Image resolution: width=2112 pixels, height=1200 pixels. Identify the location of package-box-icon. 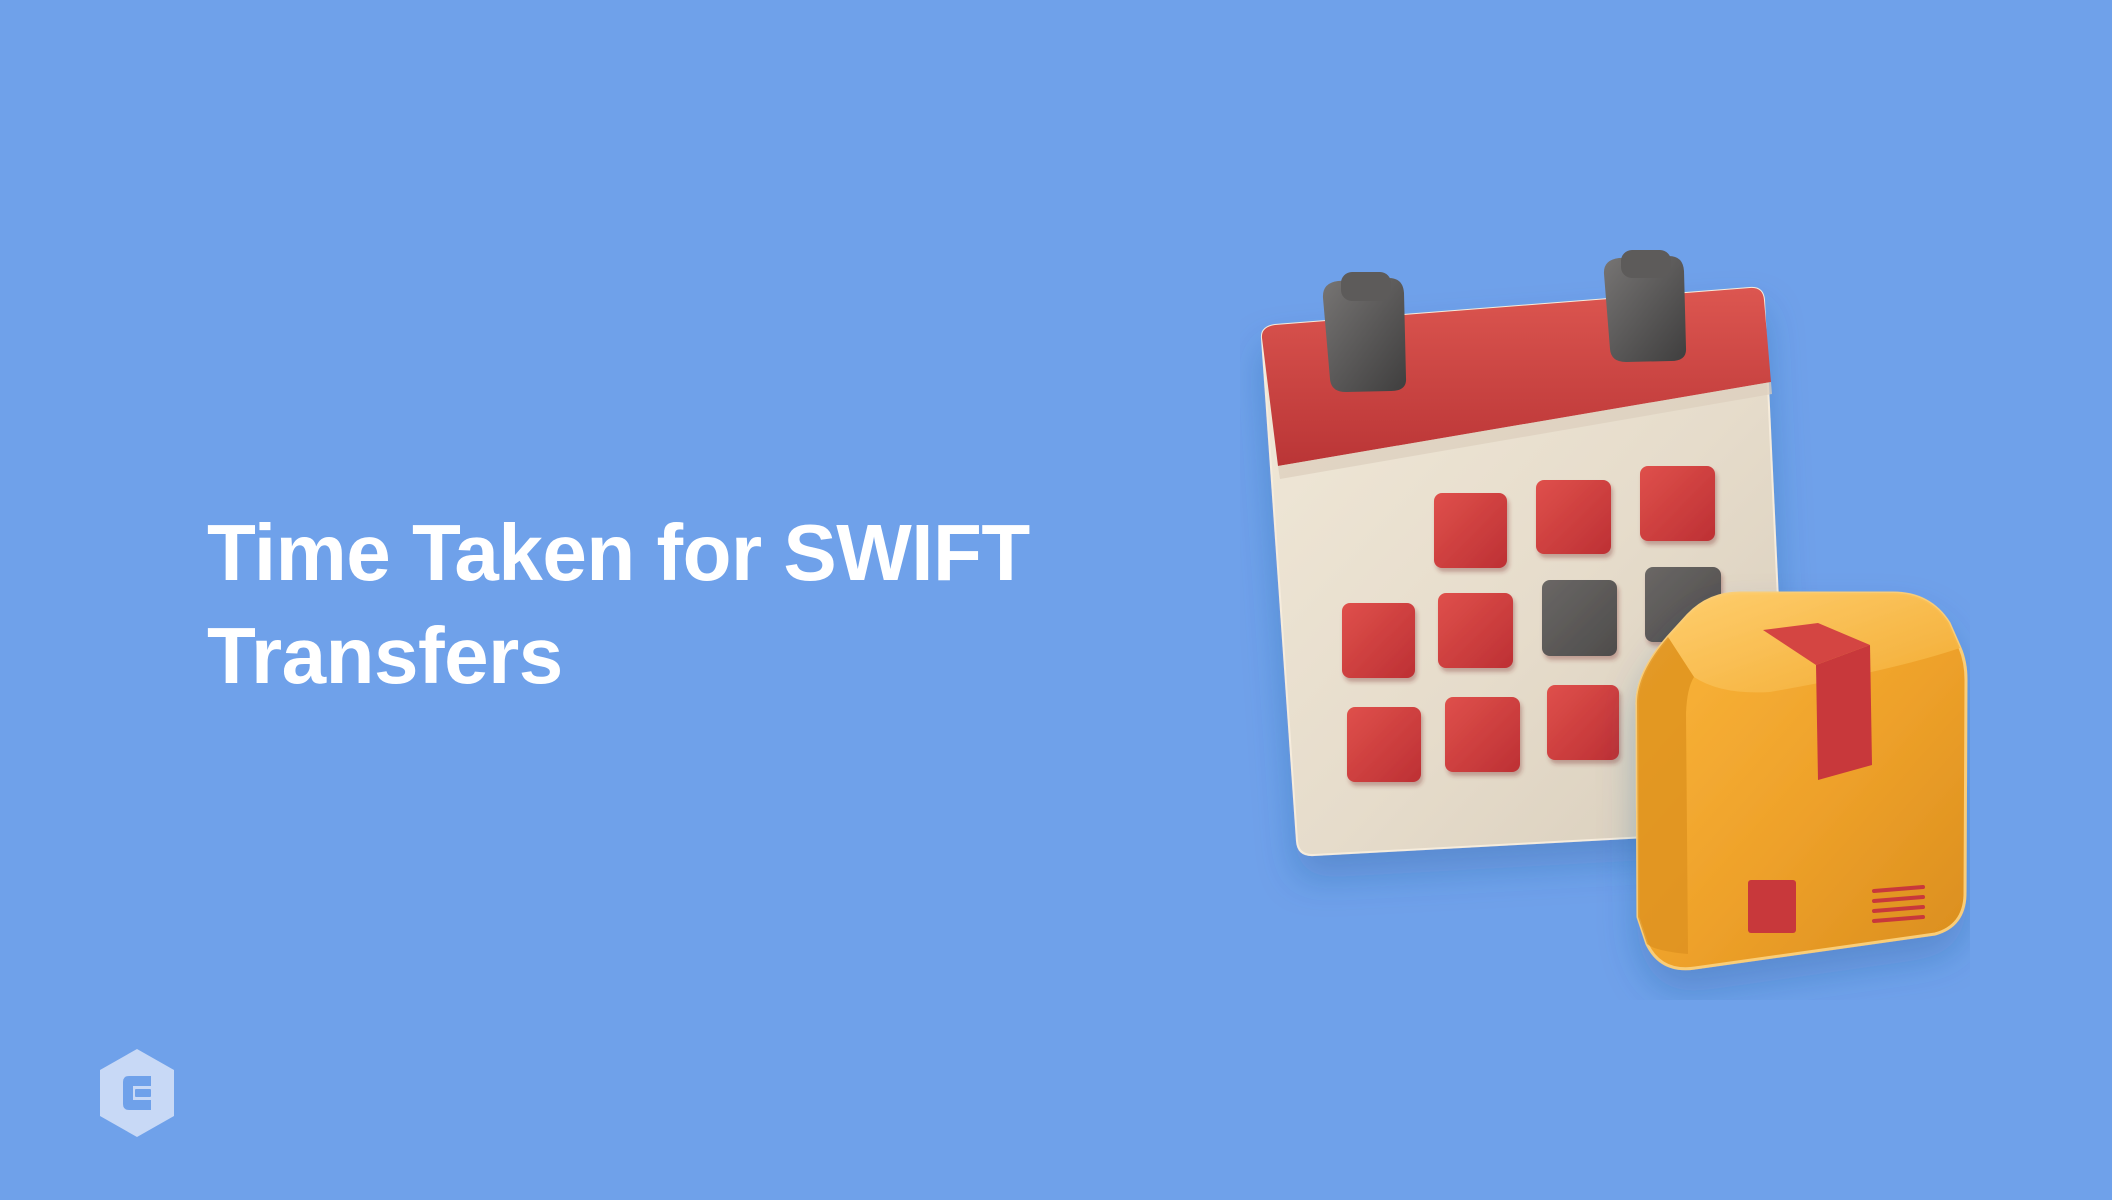
(1801, 781).